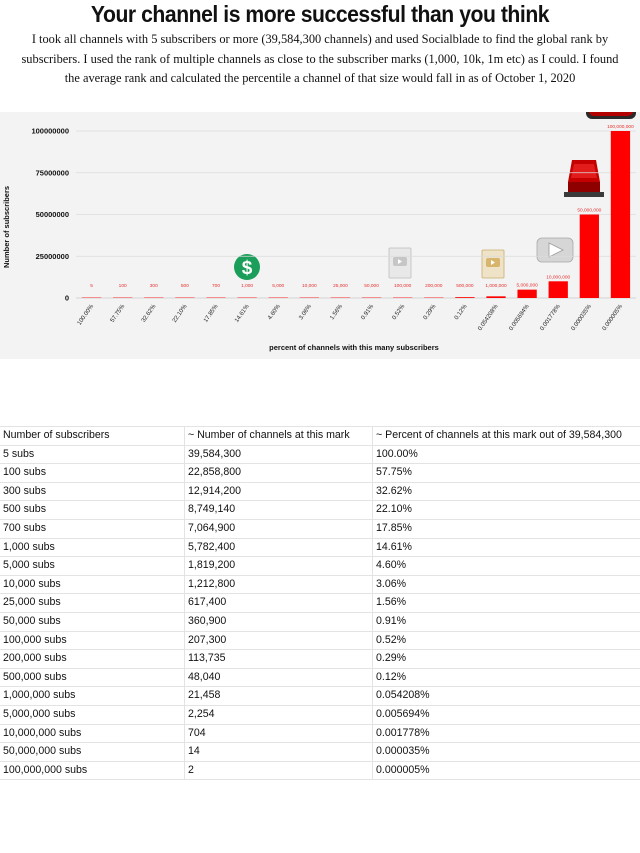 The image size is (640, 853). I want to click on column-header: ~ Number of channels at this mark, so click(279, 436).